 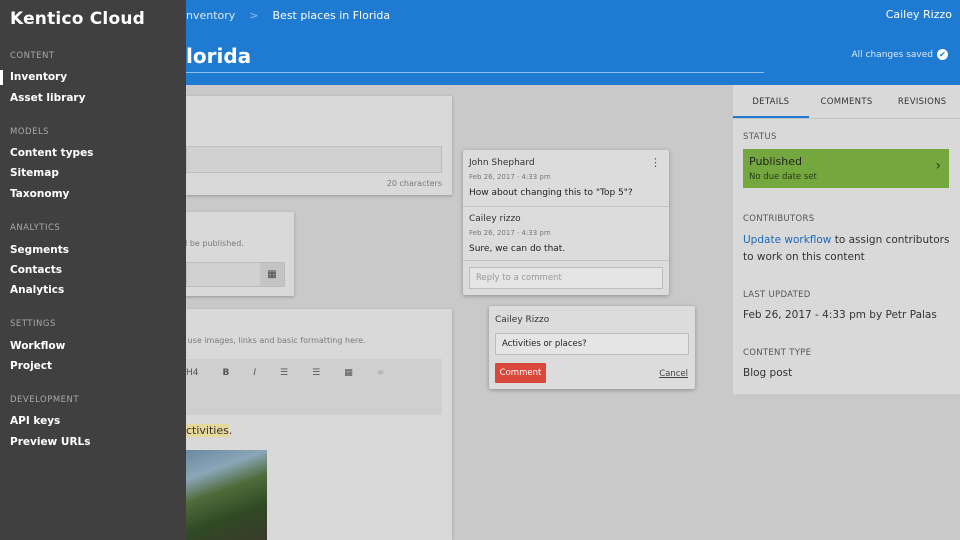 What do you see at coordinates (35, 228) in the screenshot?
I see `sidebar-section-analytics: ANALYTICS` at bounding box center [35, 228].